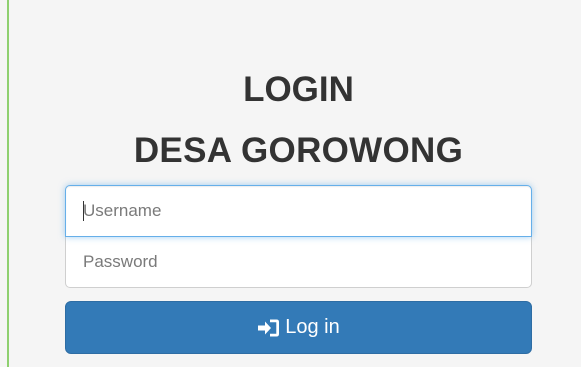 The width and height of the screenshot is (581, 367). What do you see at coordinates (298, 89) in the screenshot?
I see `page-title: LOGIN` at bounding box center [298, 89].